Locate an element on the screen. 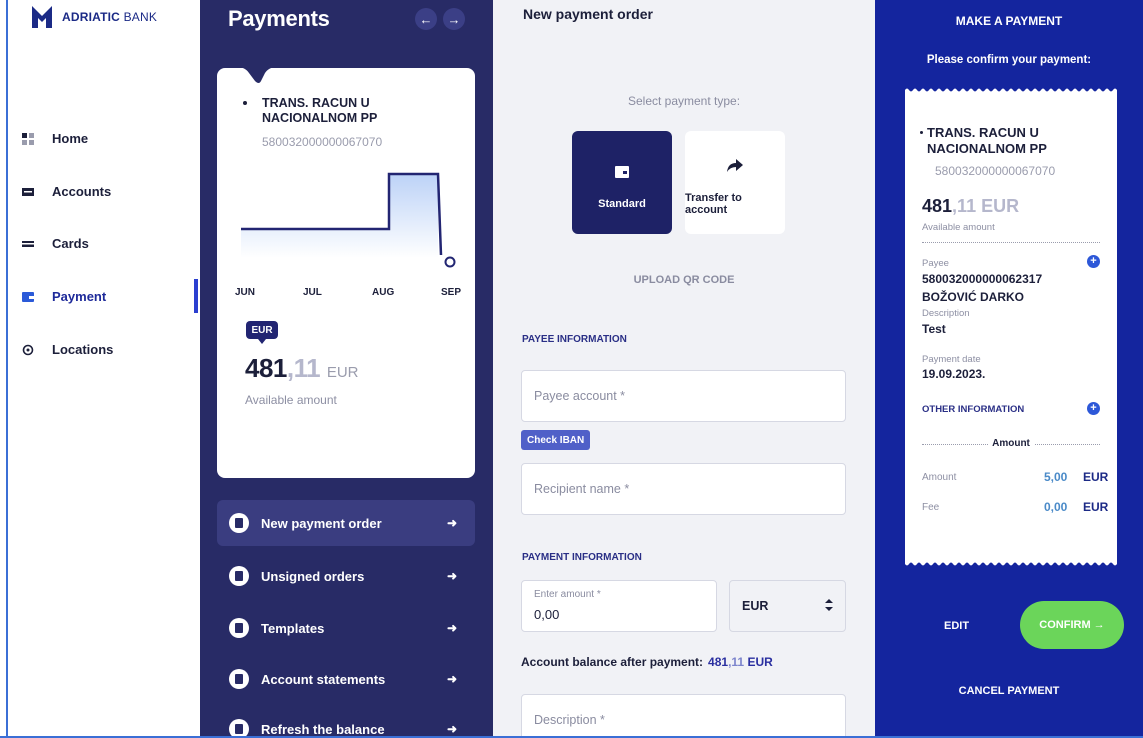 The image size is (1143, 738). amount-value: 0,00 is located at coordinates (547, 614).